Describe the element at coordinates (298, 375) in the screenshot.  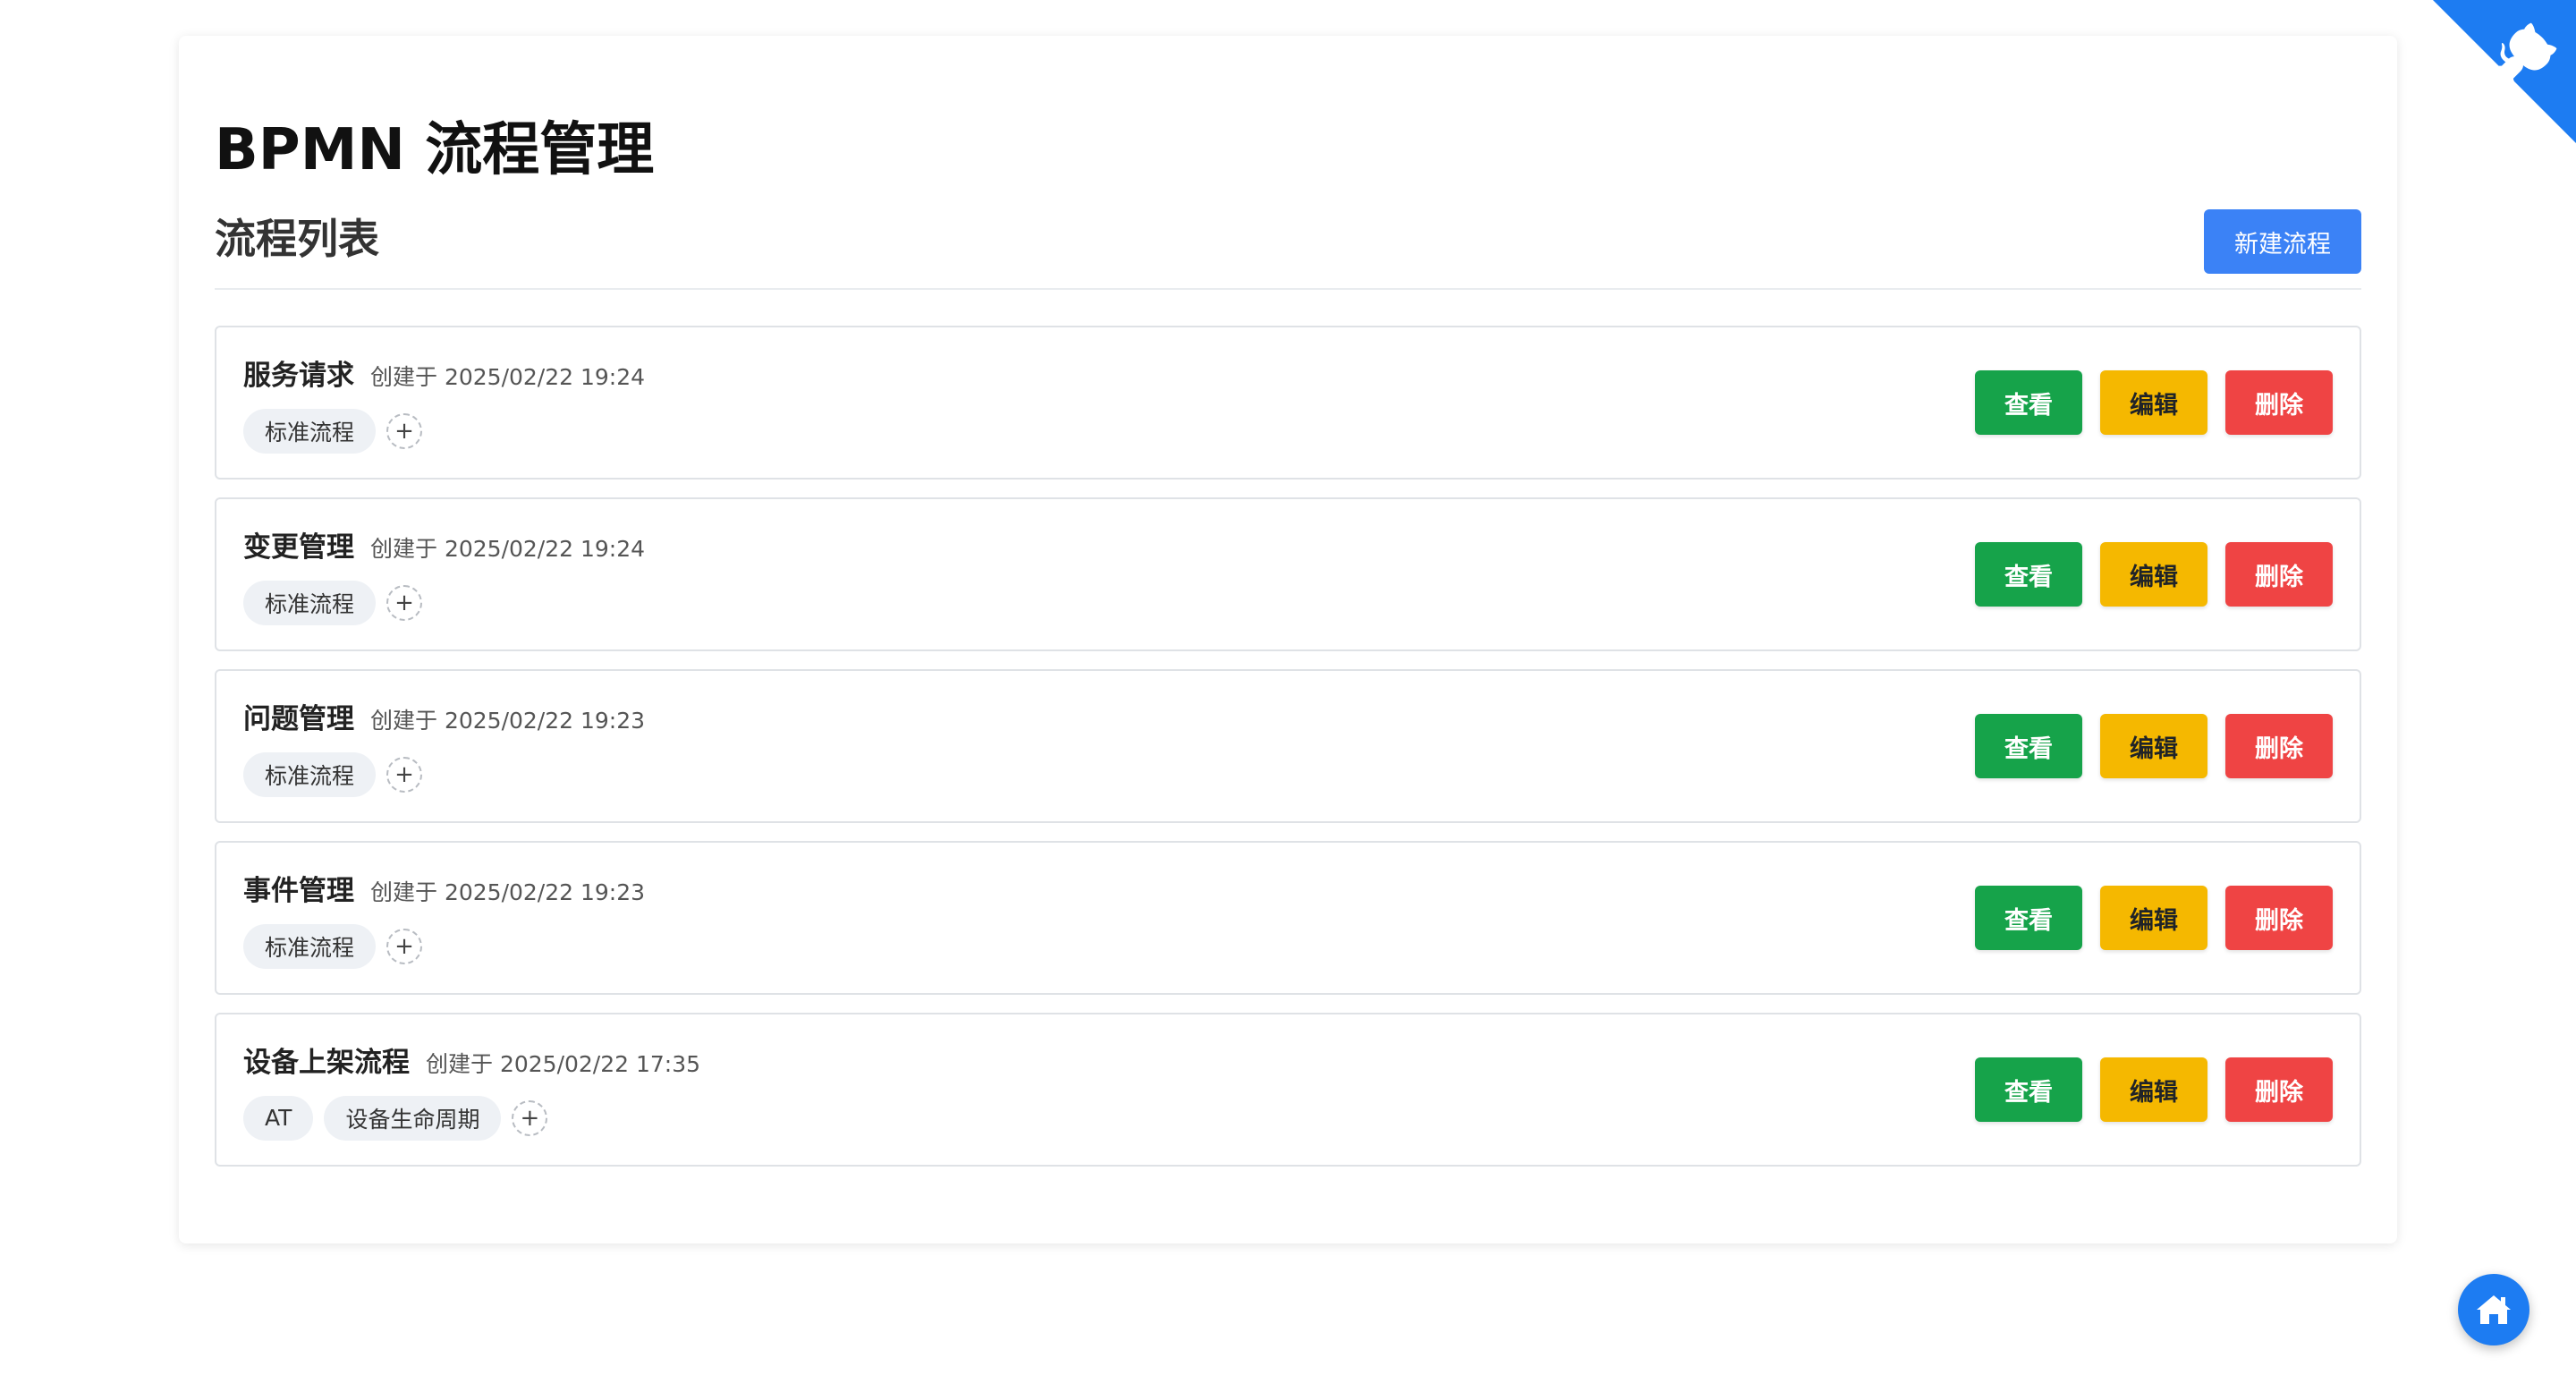
I see `process-name: 服务请求` at that location.